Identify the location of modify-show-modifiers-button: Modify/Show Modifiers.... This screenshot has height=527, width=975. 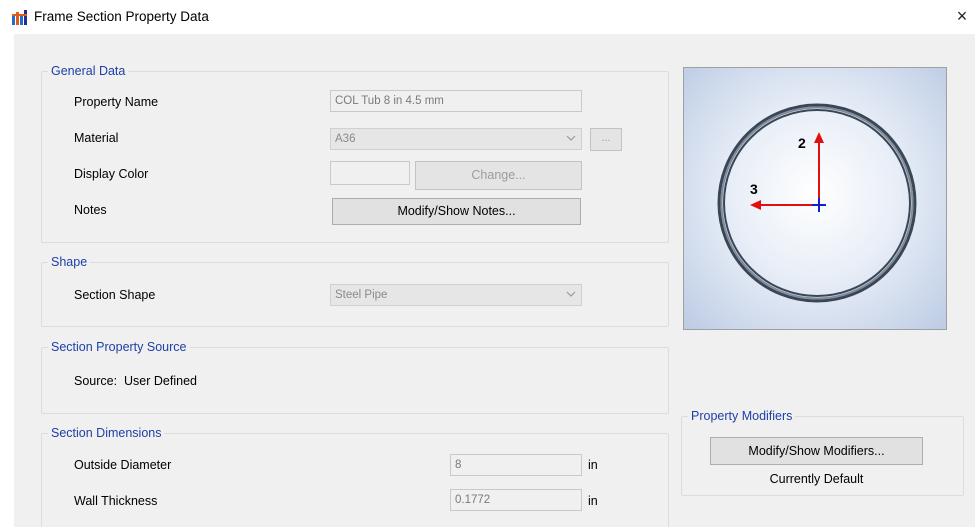
(816, 451).